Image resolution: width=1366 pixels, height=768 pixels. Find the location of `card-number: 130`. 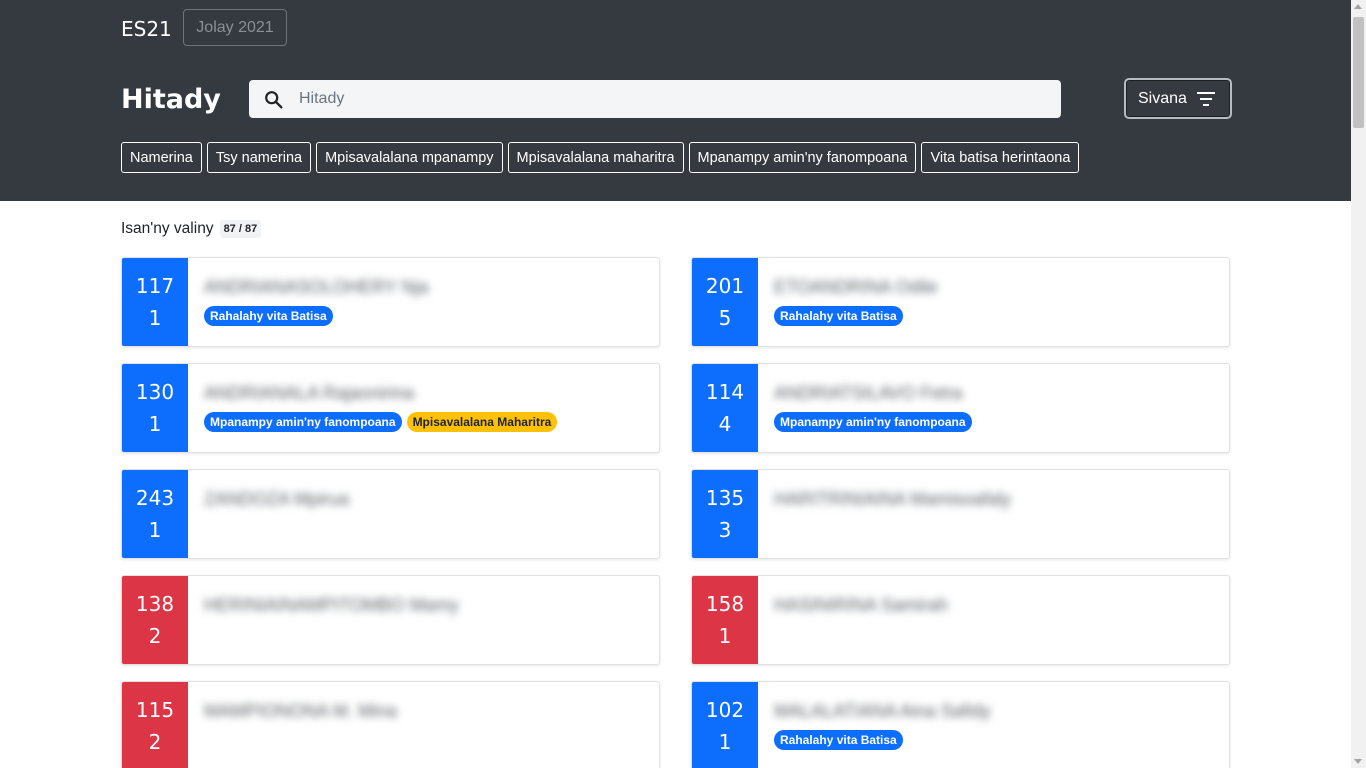

card-number: 130 is located at coordinates (155, 392).